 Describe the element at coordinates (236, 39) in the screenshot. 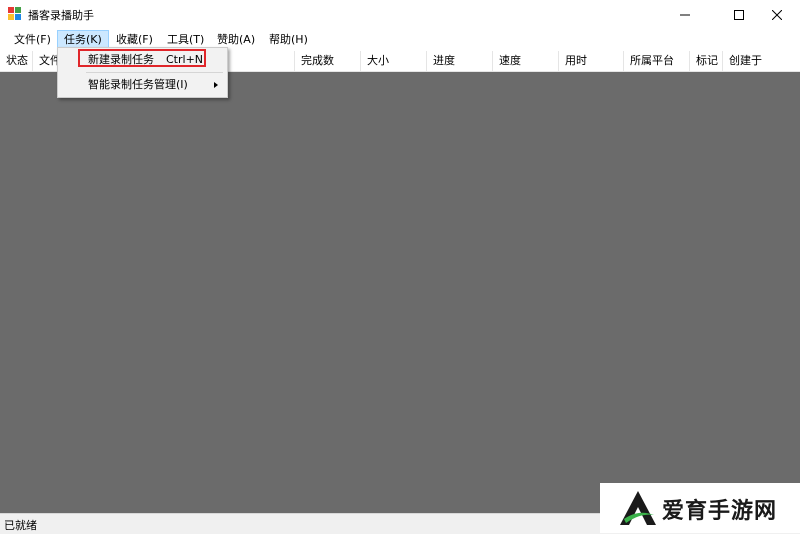

I see `menu-sponsor: 赞助(A)` at that location.